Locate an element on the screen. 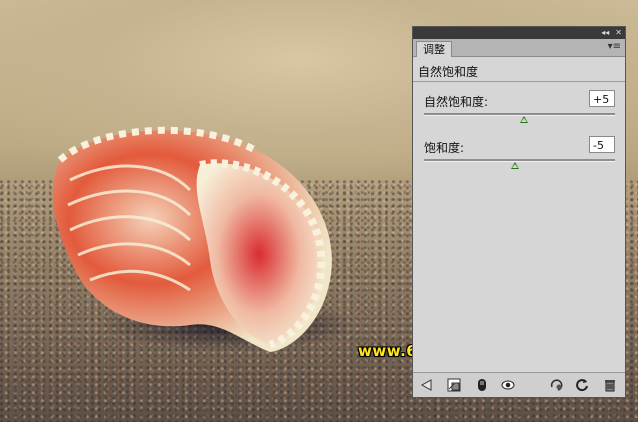 The image size is (638, 422). saturation-label: 饱和度: is located at coordinates (444, 148).